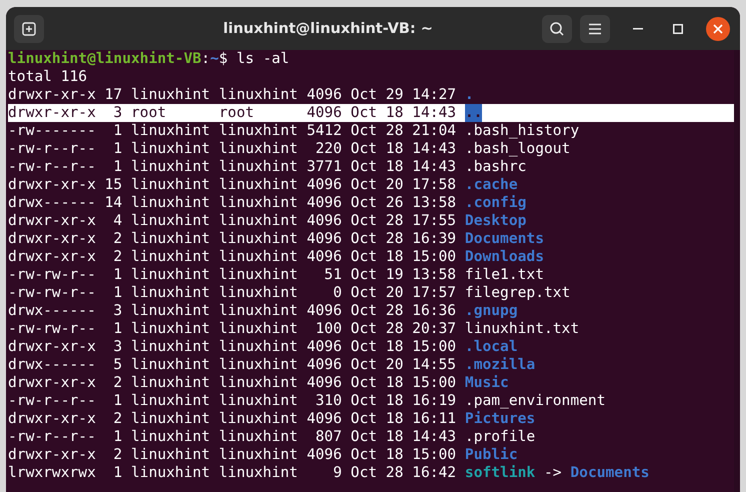  What do you see at coordinates (553, 473) in the screenshot?
I see `link-arrow: ->` at bounding box center [553, 473].